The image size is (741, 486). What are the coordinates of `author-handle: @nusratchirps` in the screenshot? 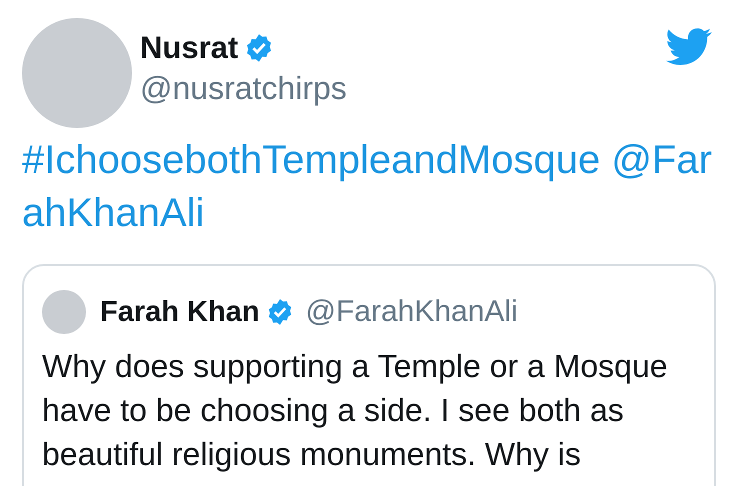 It's located at (243, 88).